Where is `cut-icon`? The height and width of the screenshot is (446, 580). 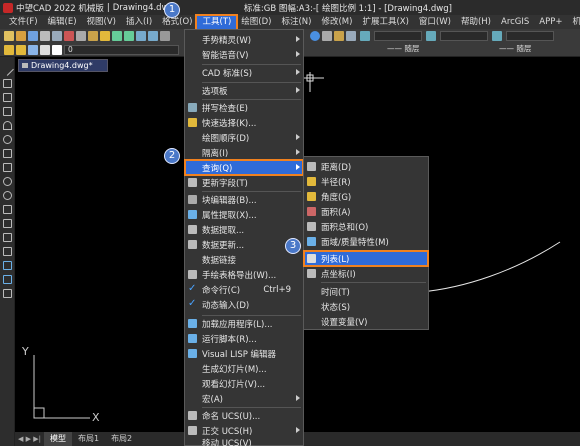
cut-icon is located at coordinates (69, 36).